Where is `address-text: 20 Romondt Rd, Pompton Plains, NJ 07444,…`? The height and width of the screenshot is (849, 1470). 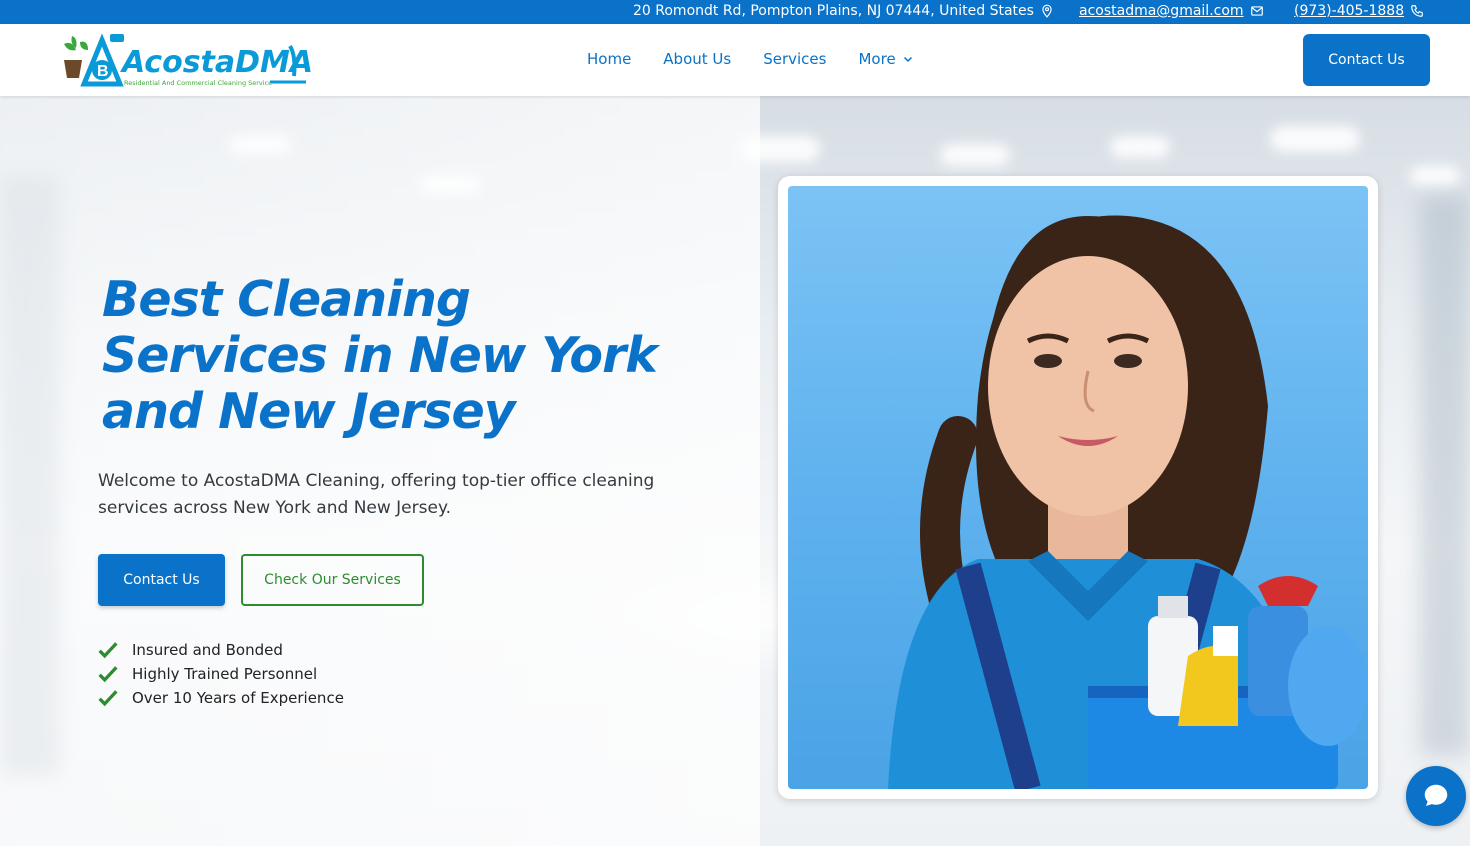
address-text: 20 Romondt Rd, Pompton Plains, NJ 07444,… is located at coordinates (833, 11).